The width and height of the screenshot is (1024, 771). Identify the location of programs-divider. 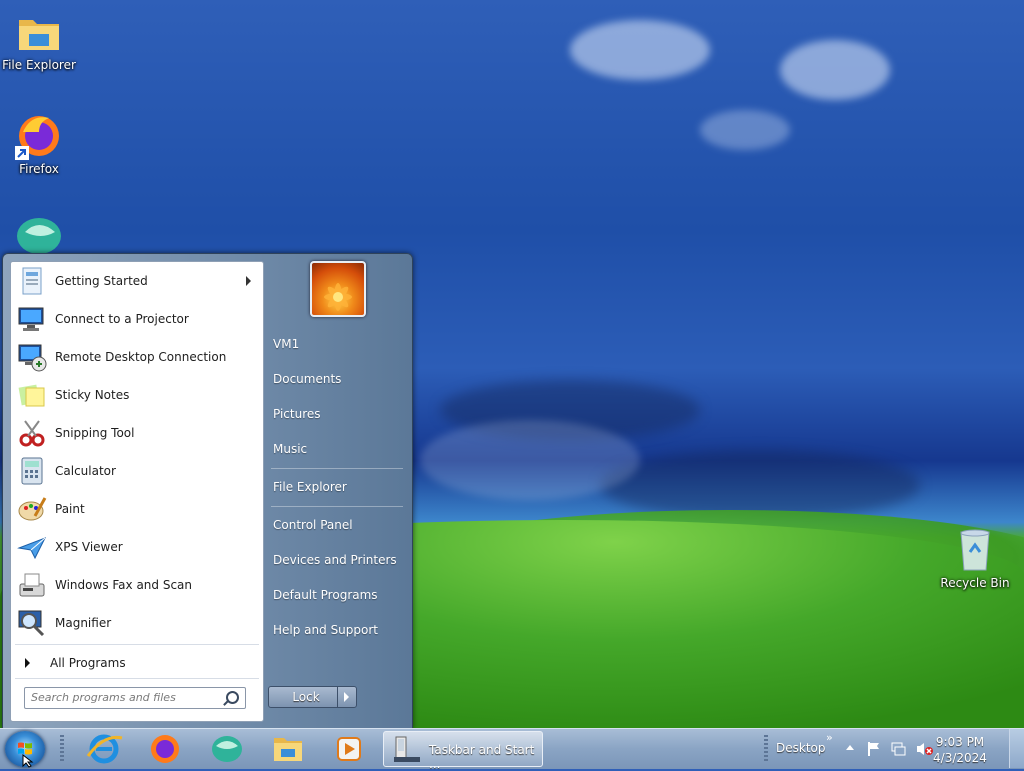
(137, 644).